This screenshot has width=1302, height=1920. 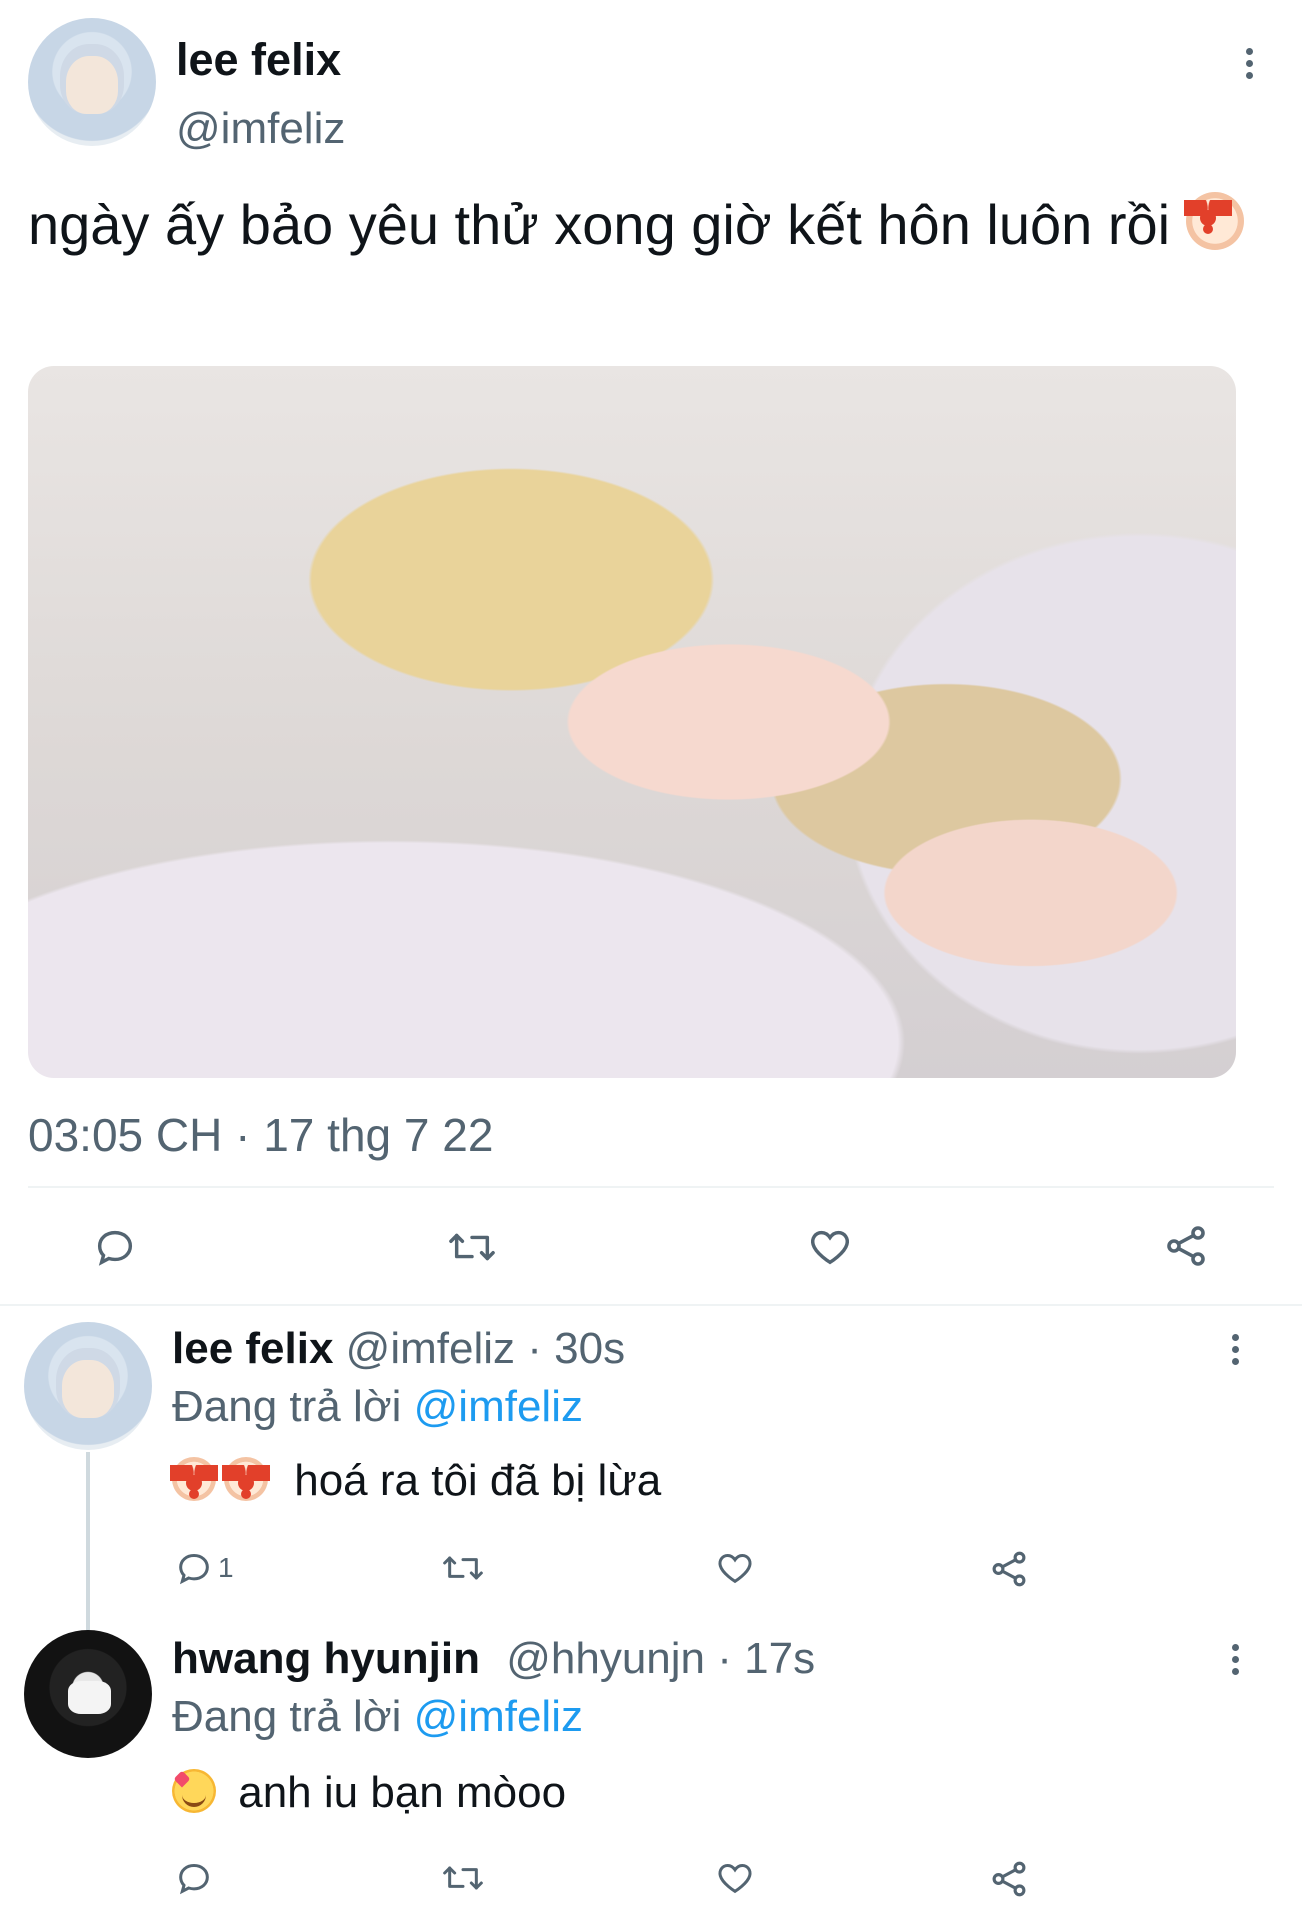 I want to click on display-name: hwang hyunjin, so click(x=326, y=1658).